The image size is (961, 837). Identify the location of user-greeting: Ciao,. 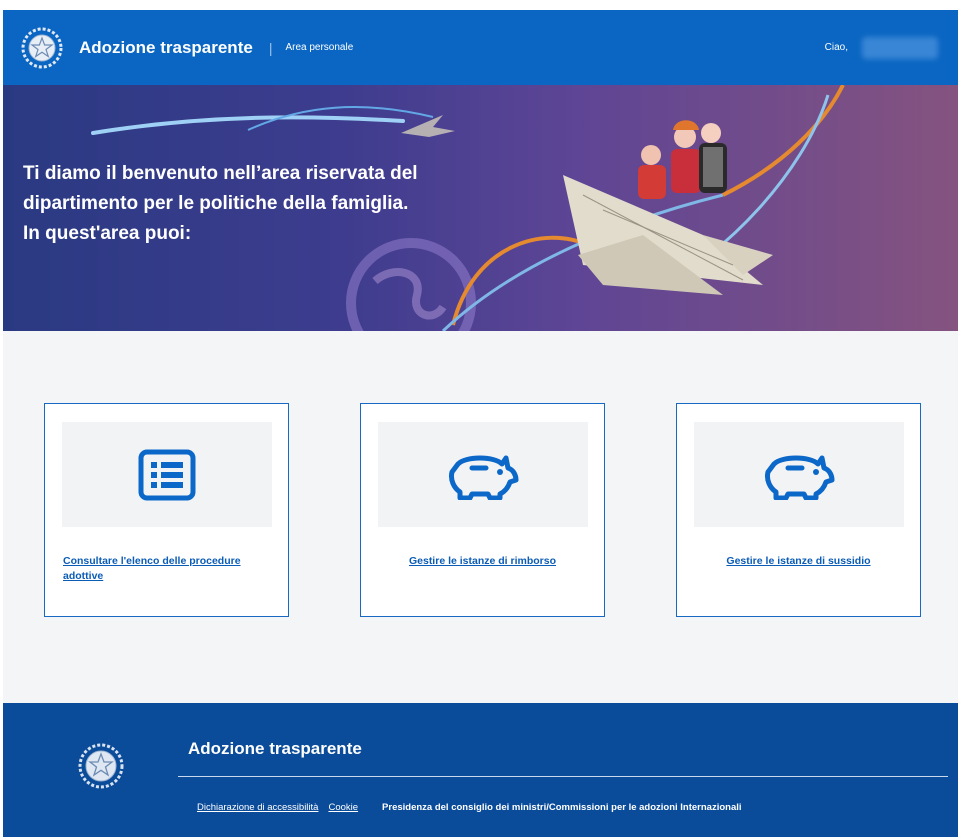
(836, 47).